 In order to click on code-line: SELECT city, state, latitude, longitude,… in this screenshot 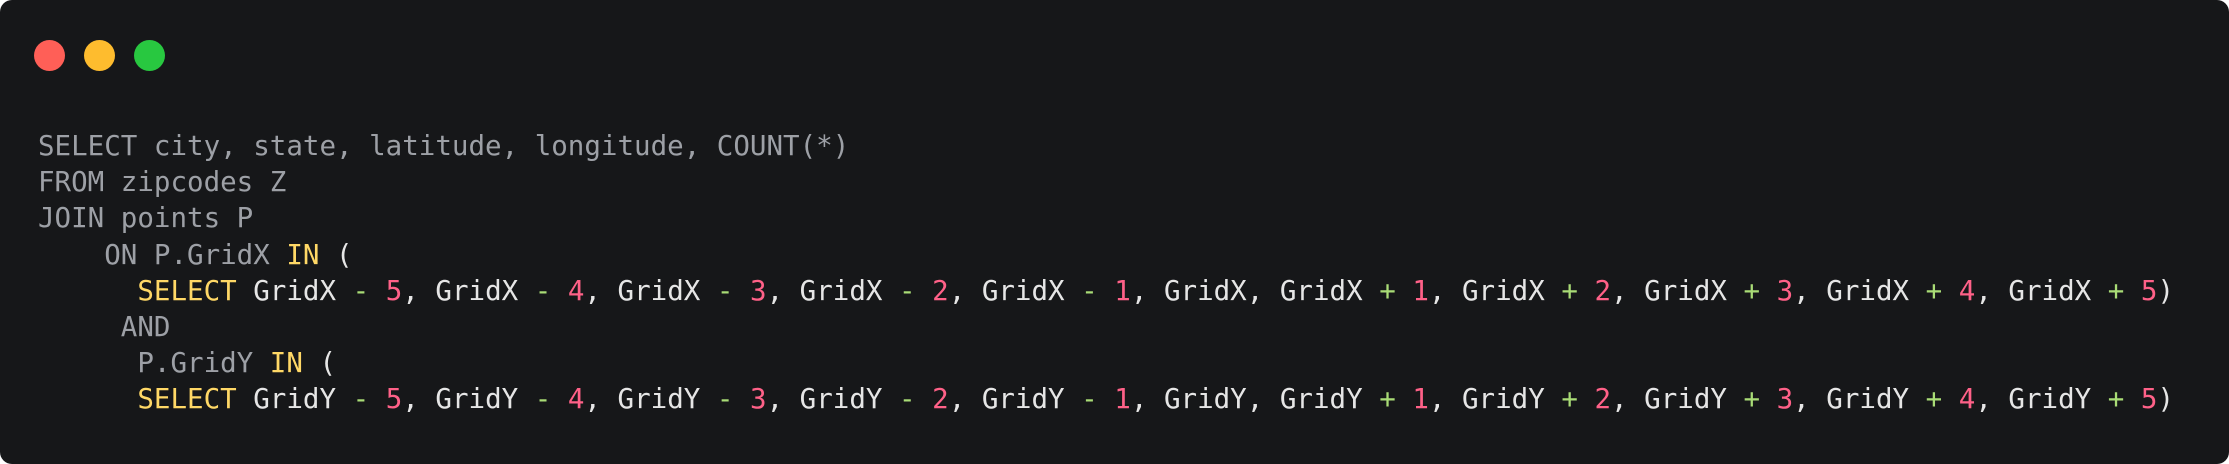, I will do `click(1106, 146)`.